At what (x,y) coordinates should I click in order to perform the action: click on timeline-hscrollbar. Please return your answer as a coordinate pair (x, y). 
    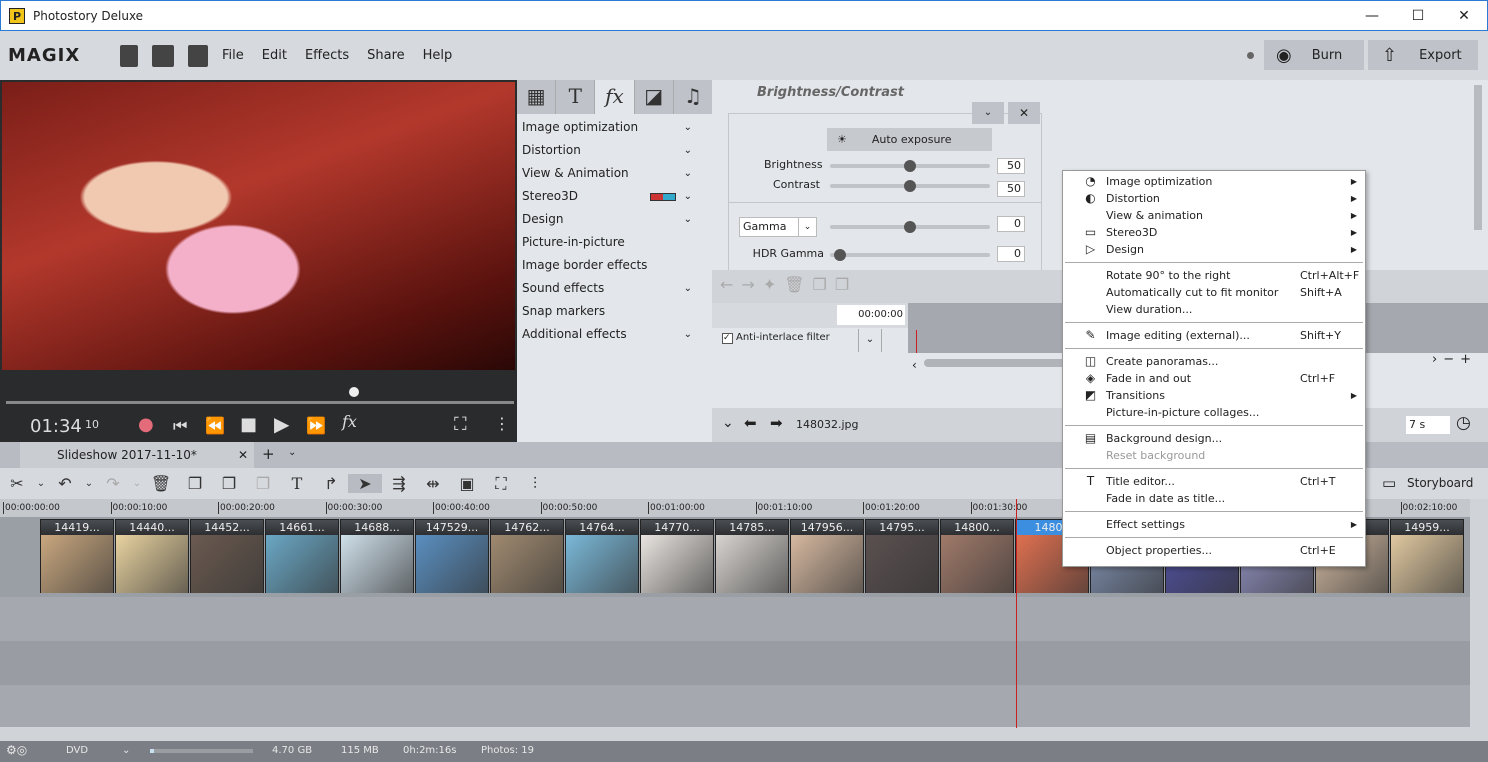
    Looking at the image, I should click on (735, 734).